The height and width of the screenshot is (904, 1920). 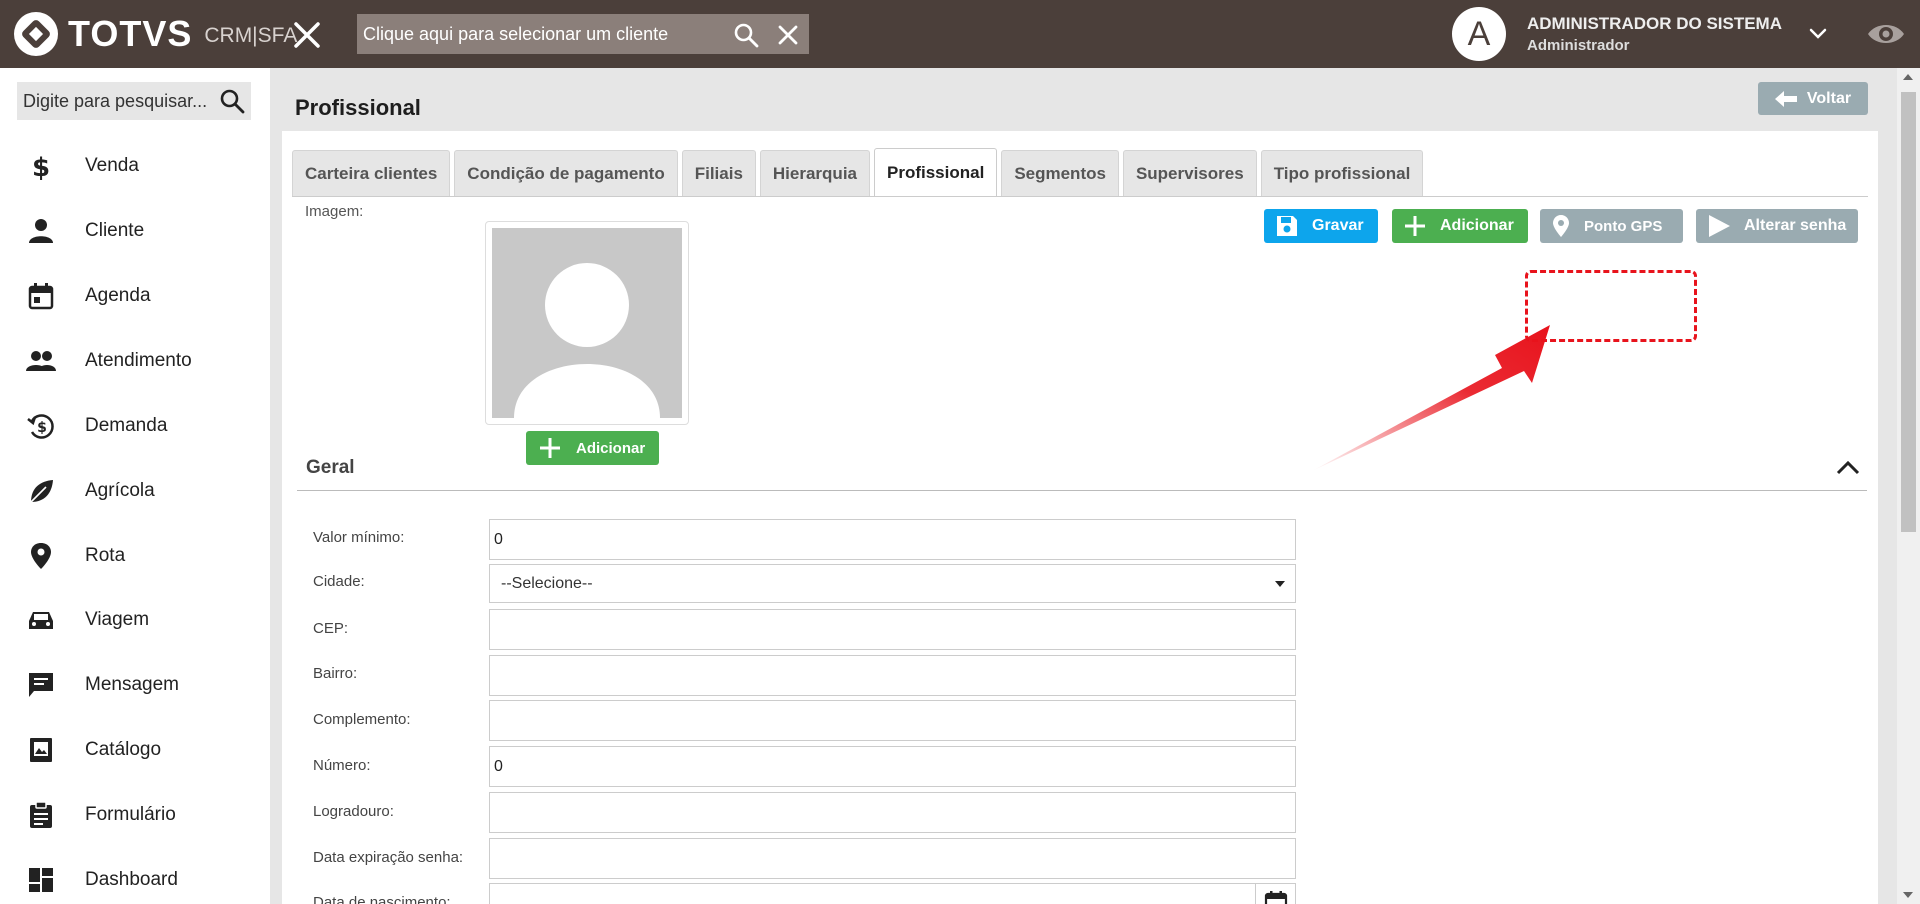 What do you see at coordinates (41, 685) in the screenshot?
I see `message-icon` at bounding box center [41, 685].